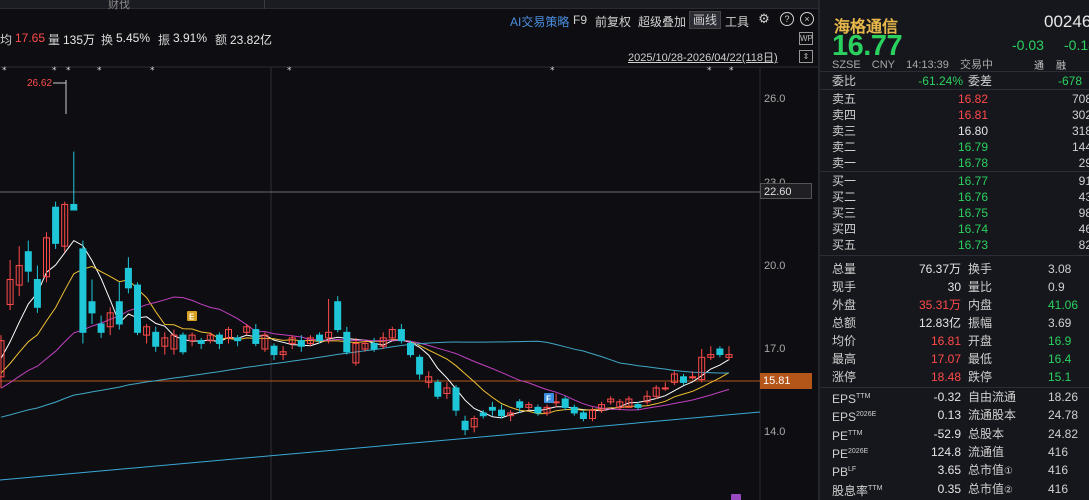 The image size is (1089, 500). What do you see at coordinates (986, 451) in the screenshot?
I see `fundamental-label: 流通值` at bounding box center [986, 451].